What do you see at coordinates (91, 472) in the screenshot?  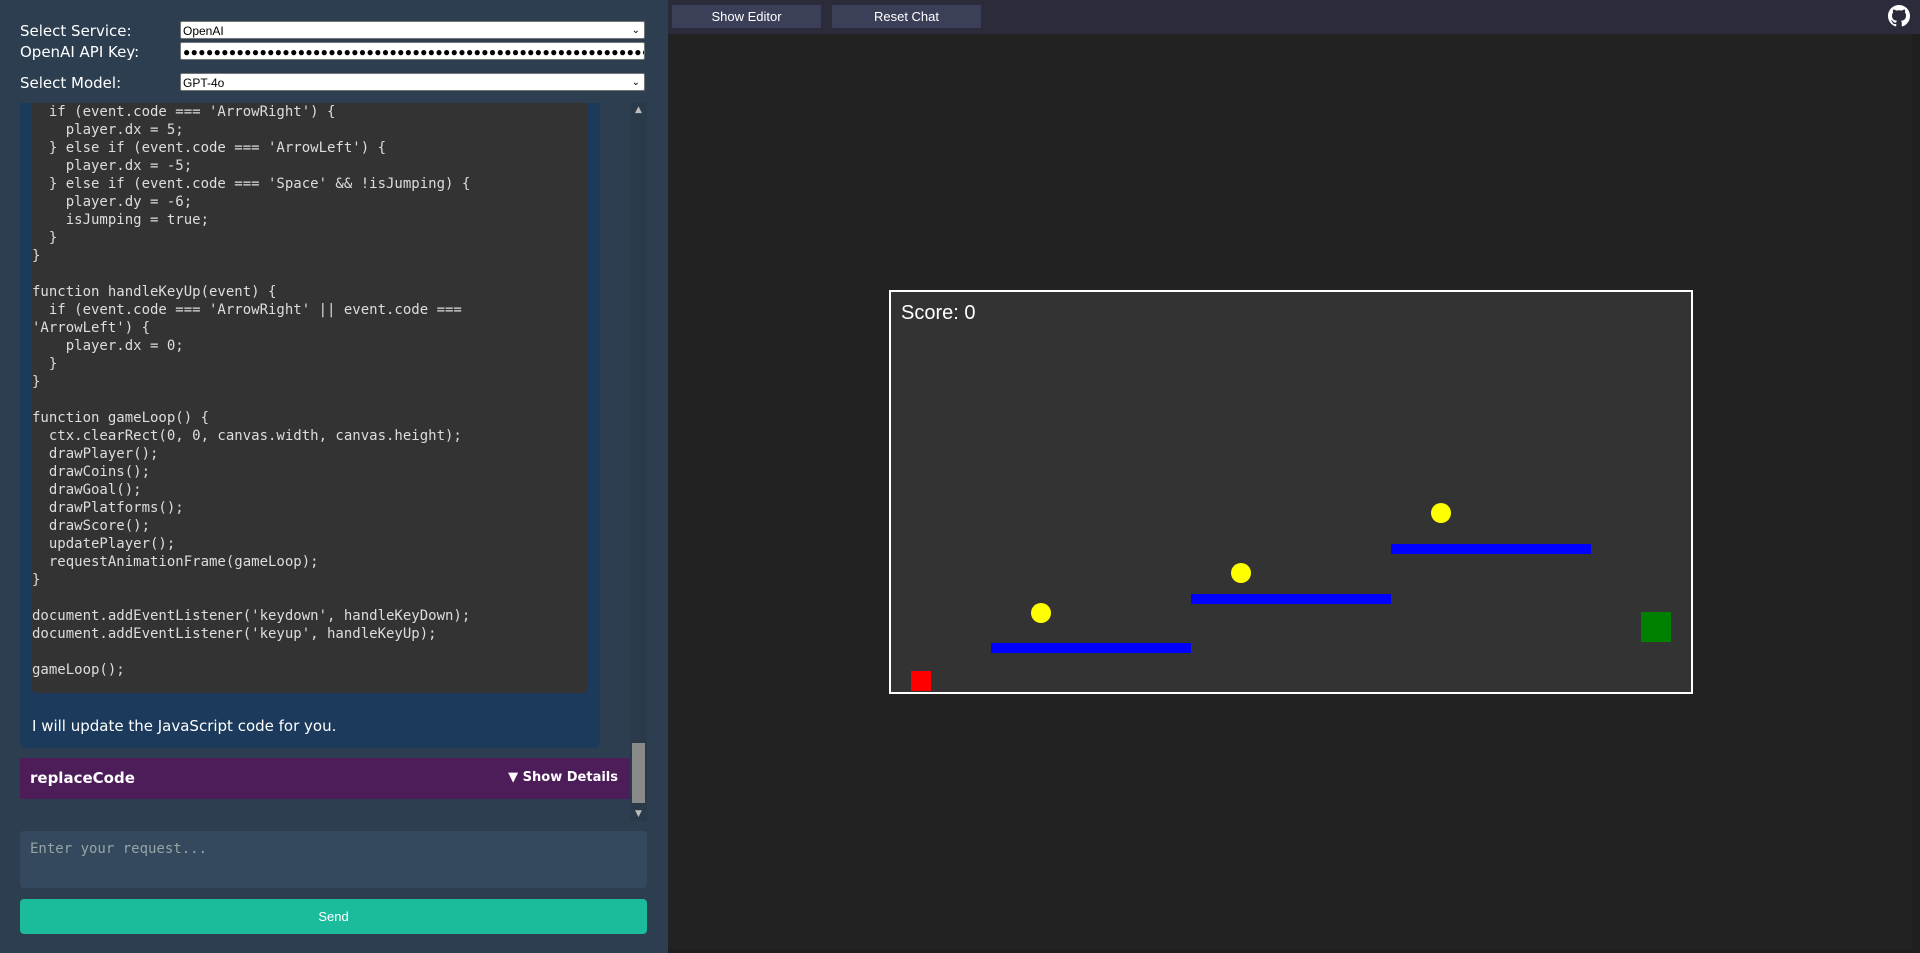 I see `code-line: drawCoins();` at bounding box center [91, 472].